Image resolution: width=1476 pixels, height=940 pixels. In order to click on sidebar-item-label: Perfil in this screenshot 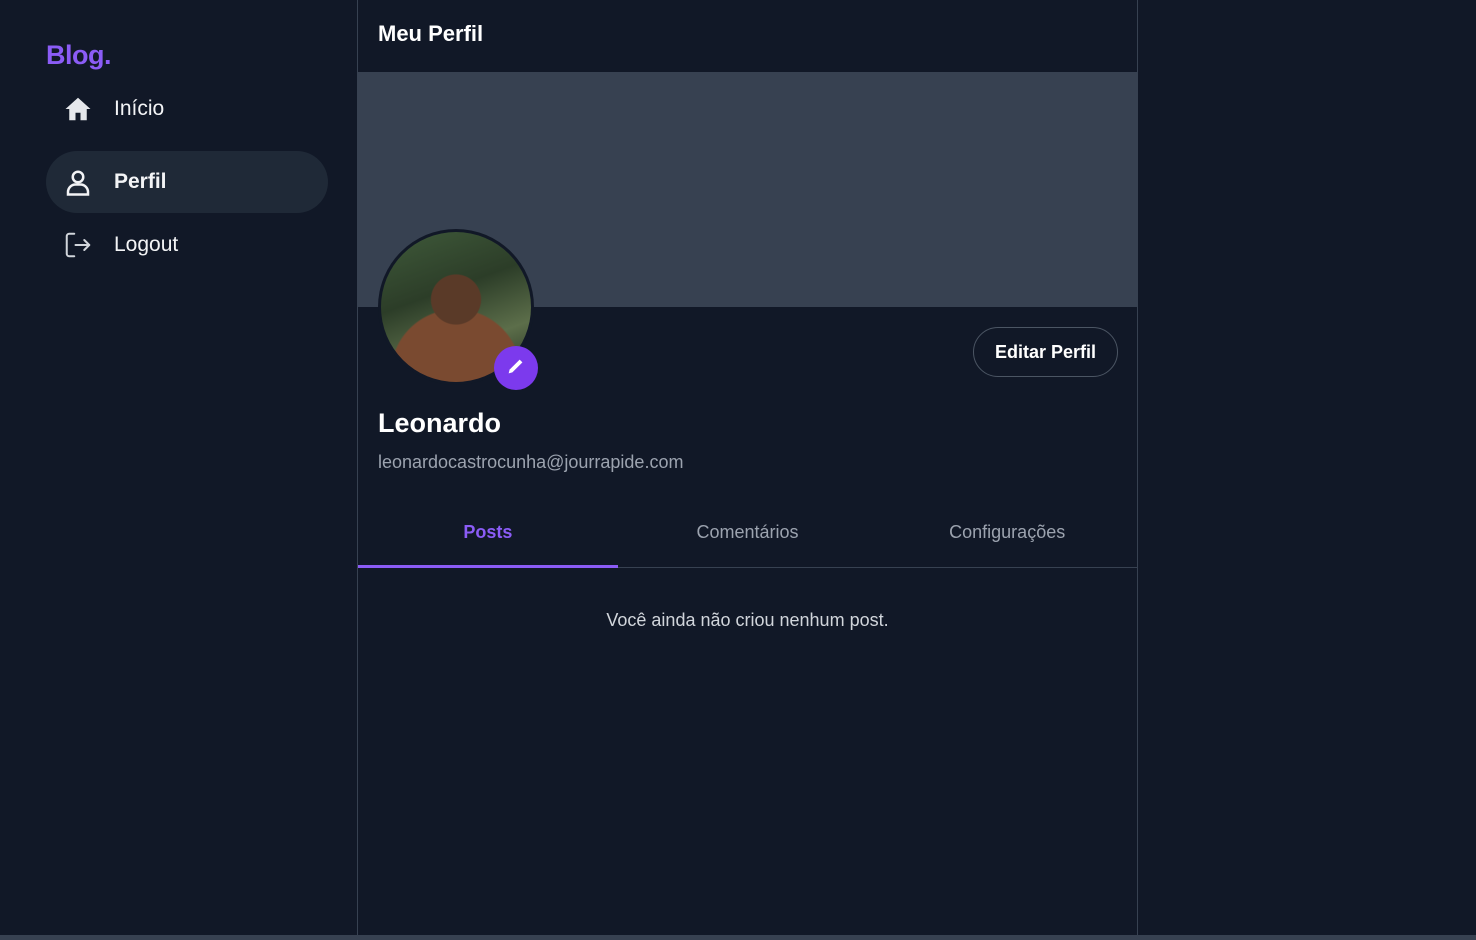, I will do `click(140, 181)`.